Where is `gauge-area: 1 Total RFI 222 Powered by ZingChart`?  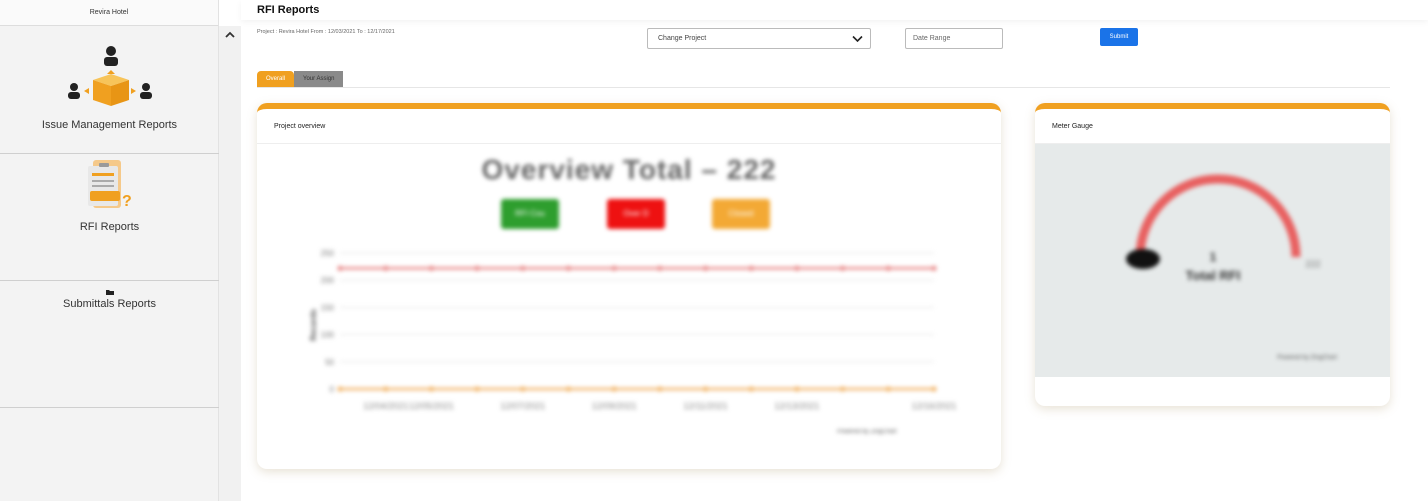
gauge-area: 1 Total RFI 222 Powered by ZingChart is located at coordinates (1212, 260).